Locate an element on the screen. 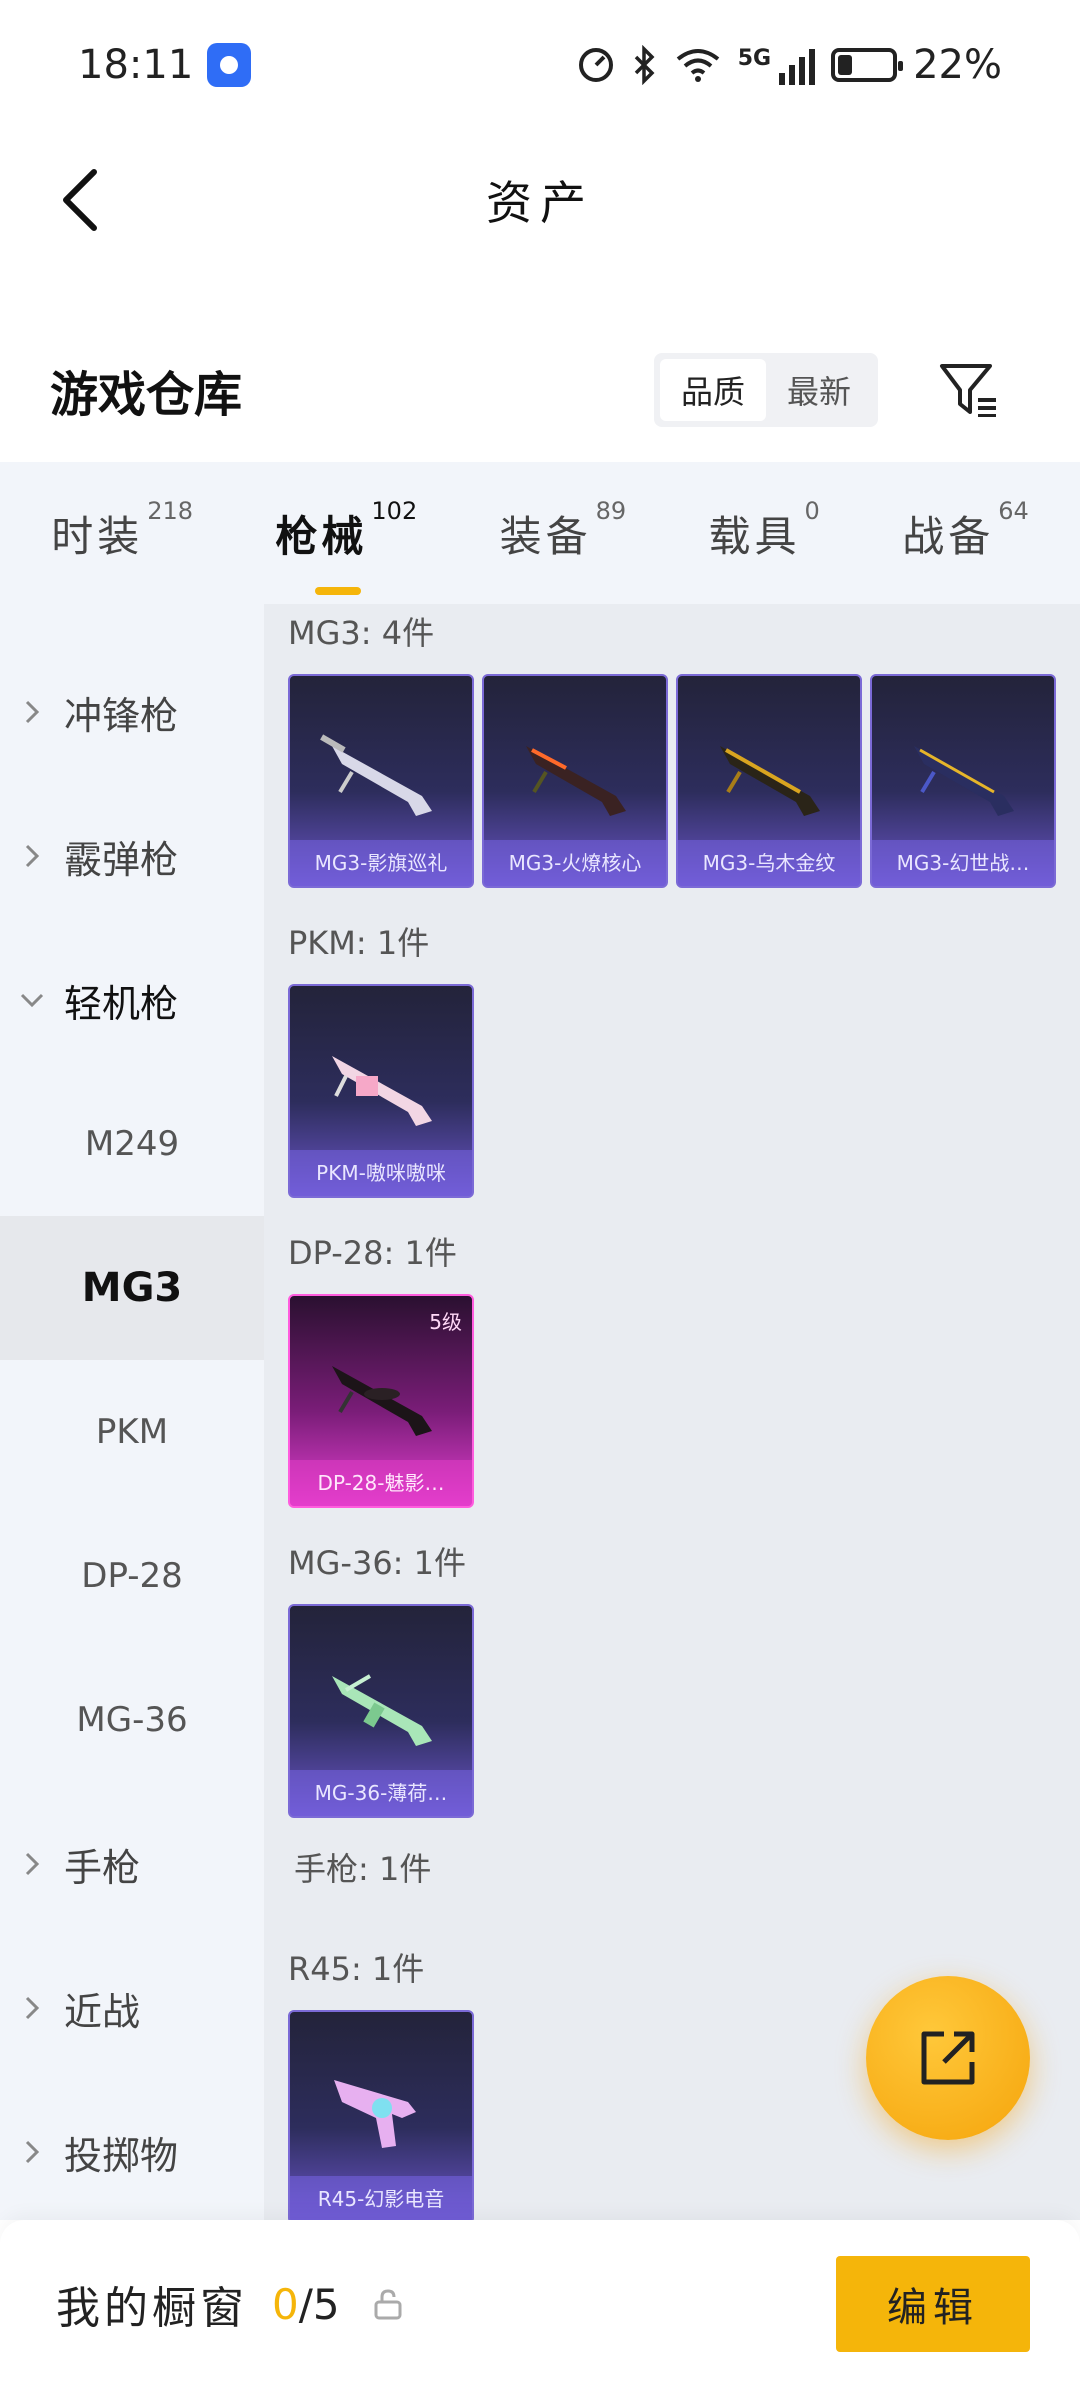 Image resolution: width=1080 pixels, height=2388 pixels. tab-count: 218 is located at coordinates (170, 511).